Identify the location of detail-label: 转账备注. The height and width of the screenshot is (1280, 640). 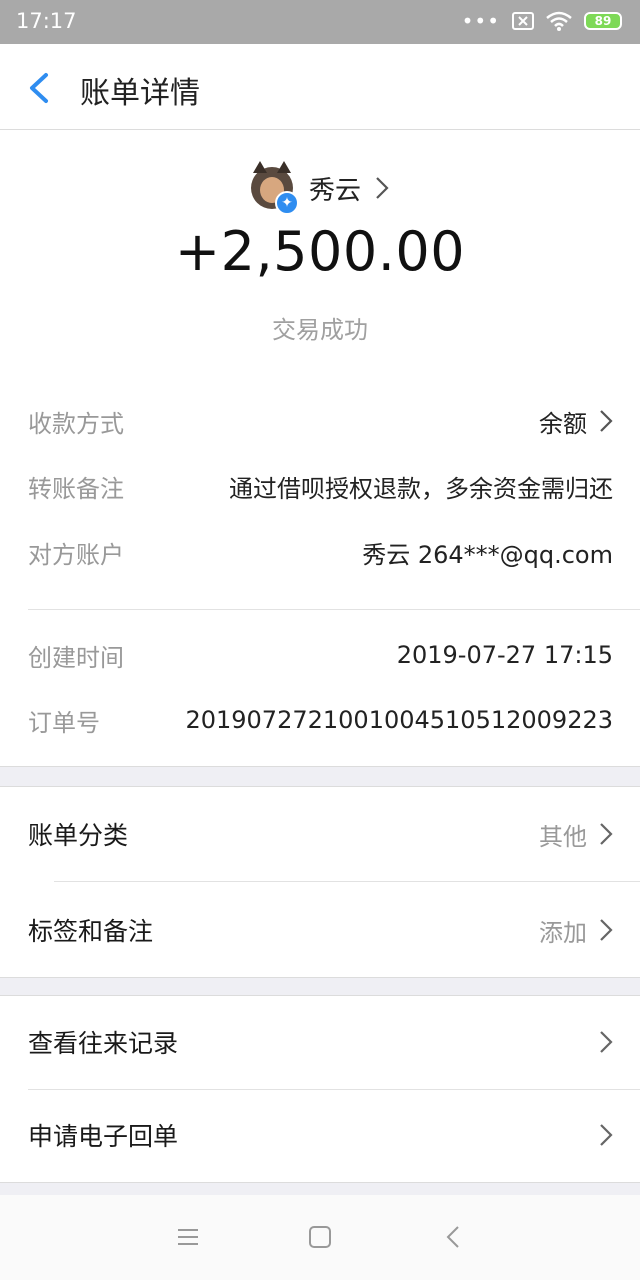
(76, 488).